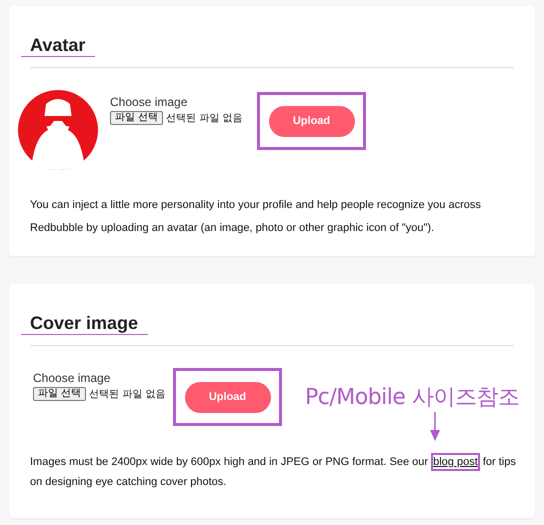 This screenshot has height=525, width=544. What do you see at coordinates (255, 217) in the screenshot?
I see `description-text: You can inject a little more personality into your profile and help people recognize you across Redbubble by uploading an avatar (an image, photo or other graphic icon of "you").` at bounding box center [255, 217].